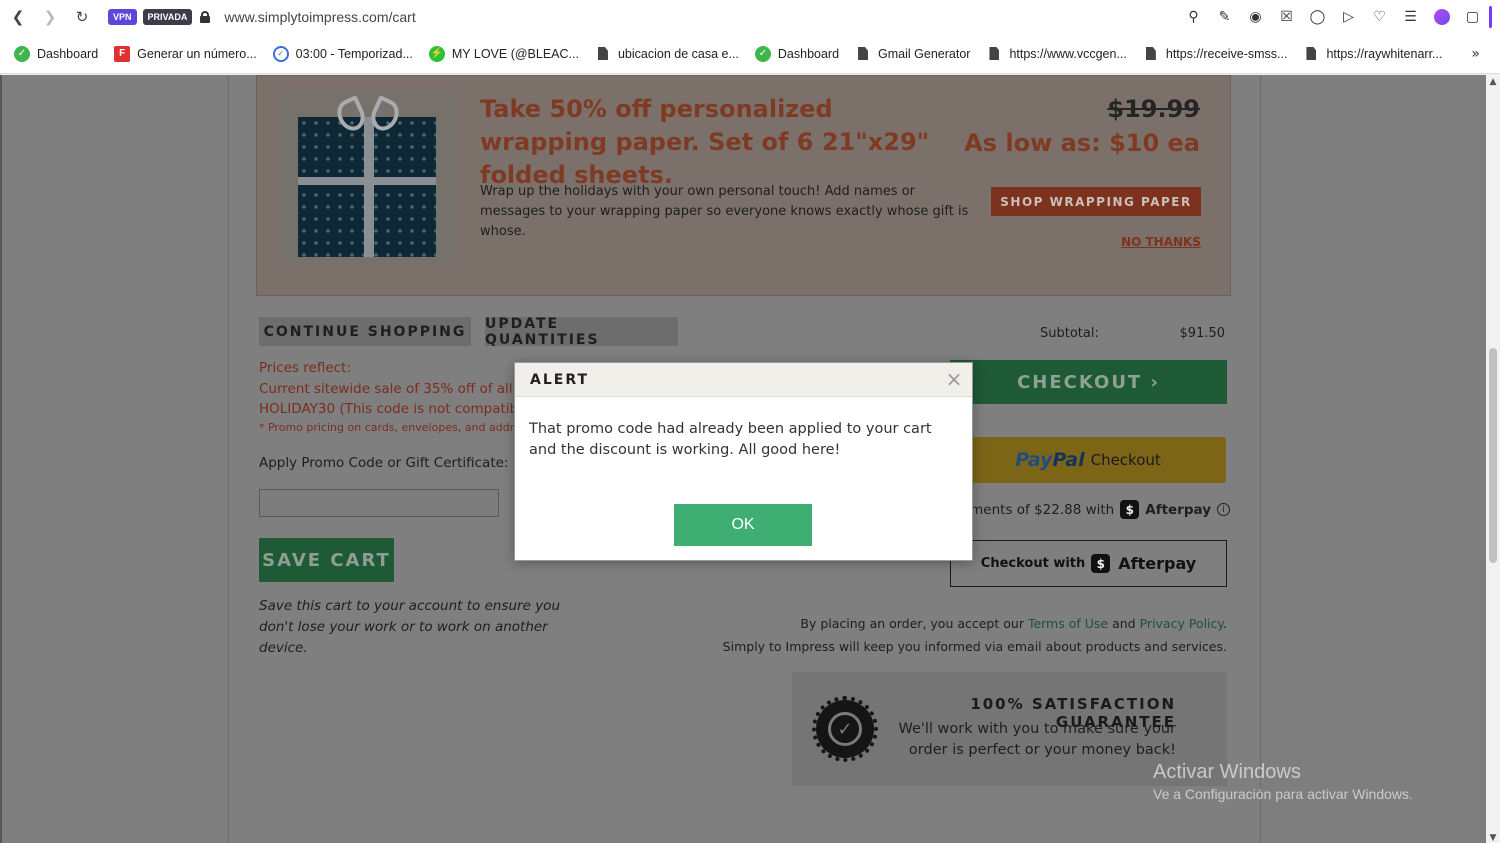 The image size is (1500, 843). Describe the element at coordinates (122, 53) in the screenshot. I see `f-logo-icon: F` at that location.